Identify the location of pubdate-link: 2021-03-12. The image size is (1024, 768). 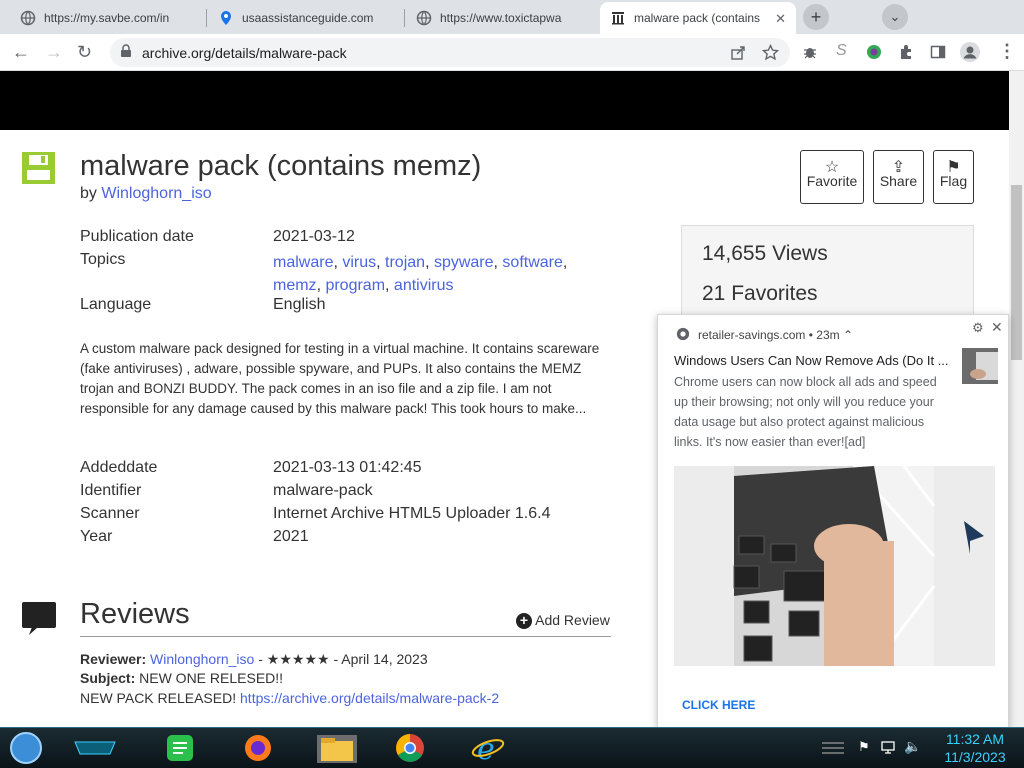
(314, 237).